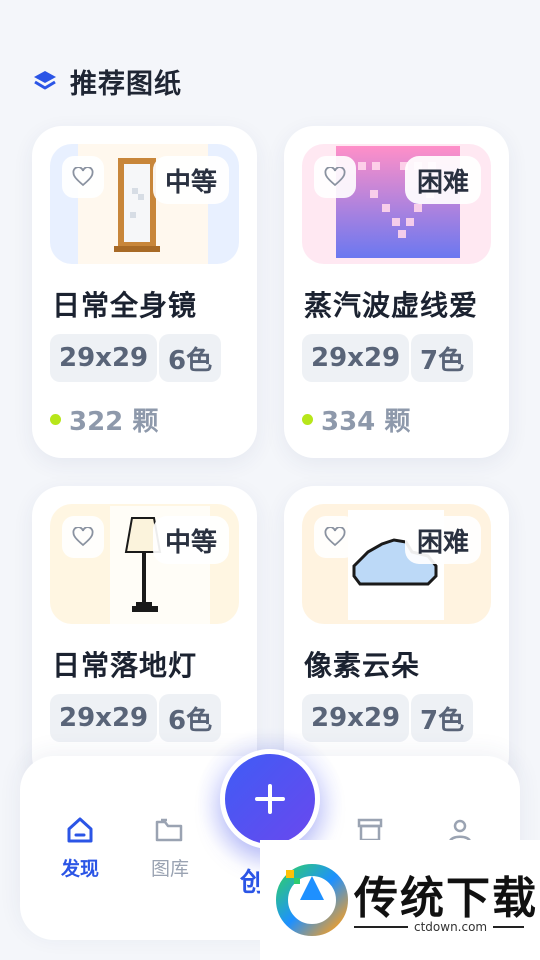 The height and width of the screenshot is (960, 540). Describe the element at coordinates (79, 869) in the screenshot. I see `nav-label: 发现` at that location.